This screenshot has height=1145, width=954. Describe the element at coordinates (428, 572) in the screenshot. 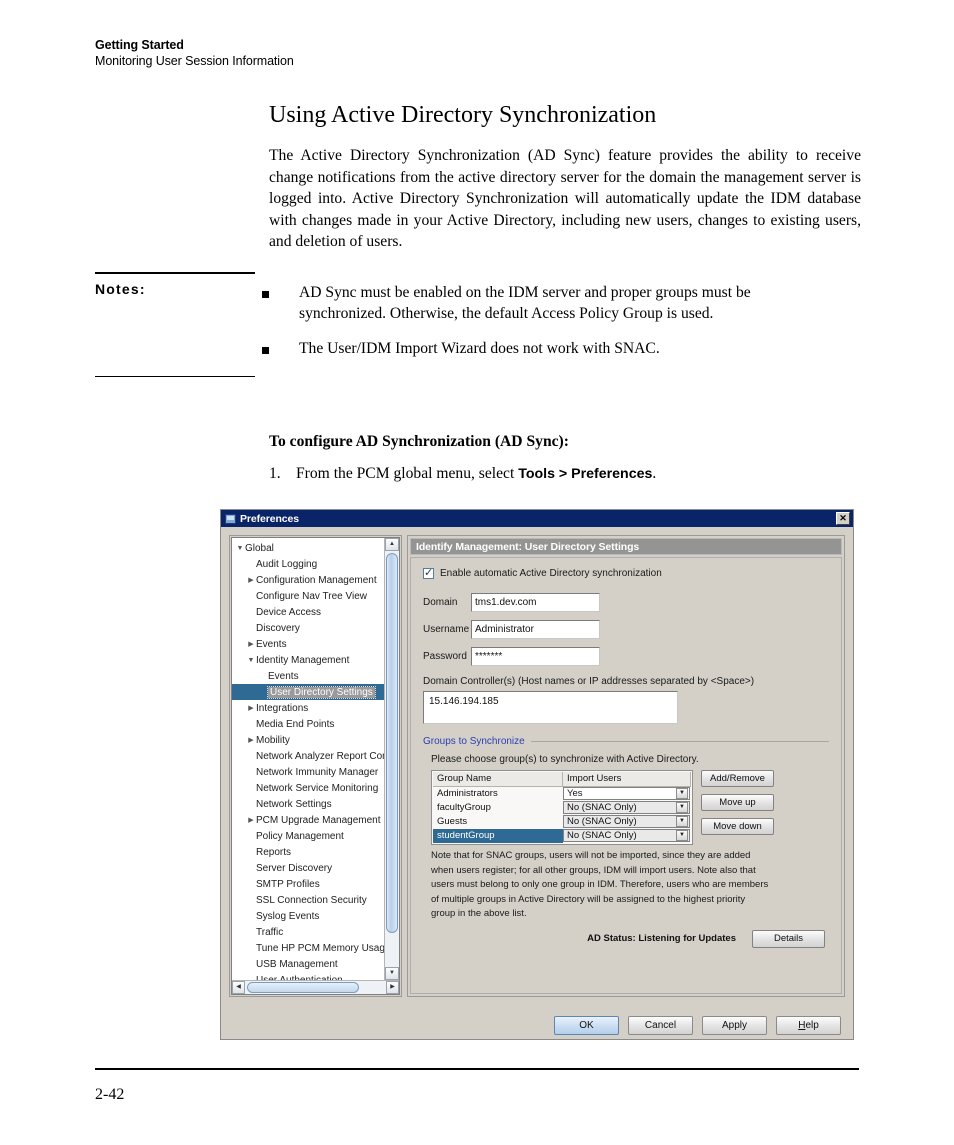

I see `checkbox-checked-icon` at that location.